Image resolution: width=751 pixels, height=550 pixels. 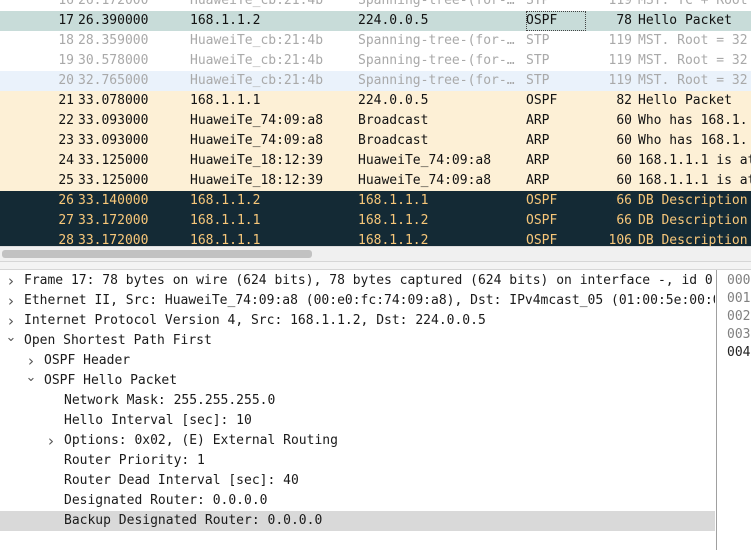 What do you see at coordinates (357, 521) in the screenshot?
I see `detail-tree-item: Backup Designated Router: 0.0.0.0` at bounding box center [357, 521].